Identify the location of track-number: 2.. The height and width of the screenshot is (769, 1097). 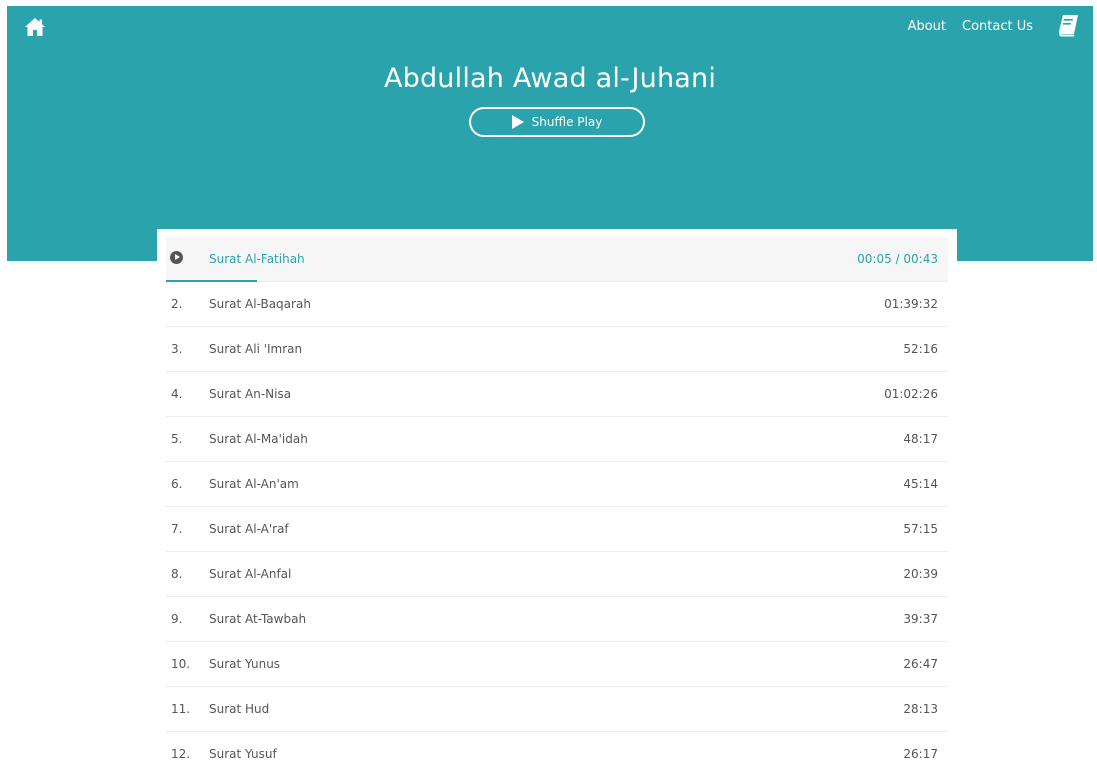
(177, 304).